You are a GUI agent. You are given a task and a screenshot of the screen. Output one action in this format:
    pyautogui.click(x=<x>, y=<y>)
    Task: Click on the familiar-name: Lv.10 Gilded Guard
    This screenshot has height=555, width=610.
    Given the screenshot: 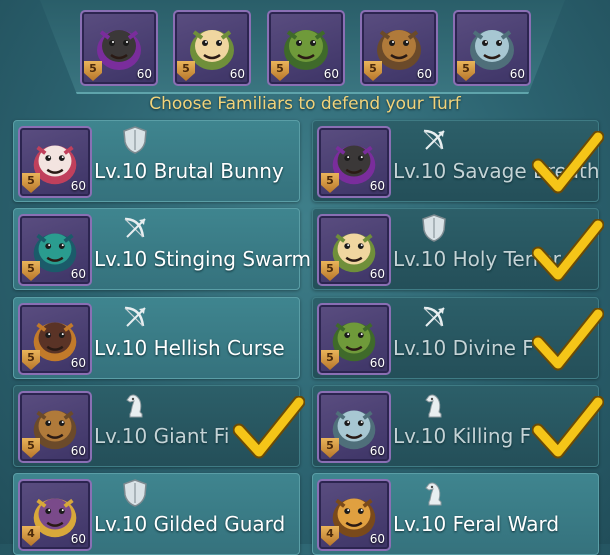 What is the action you would take?
    pyautogui.click(x=190, y=524)
    